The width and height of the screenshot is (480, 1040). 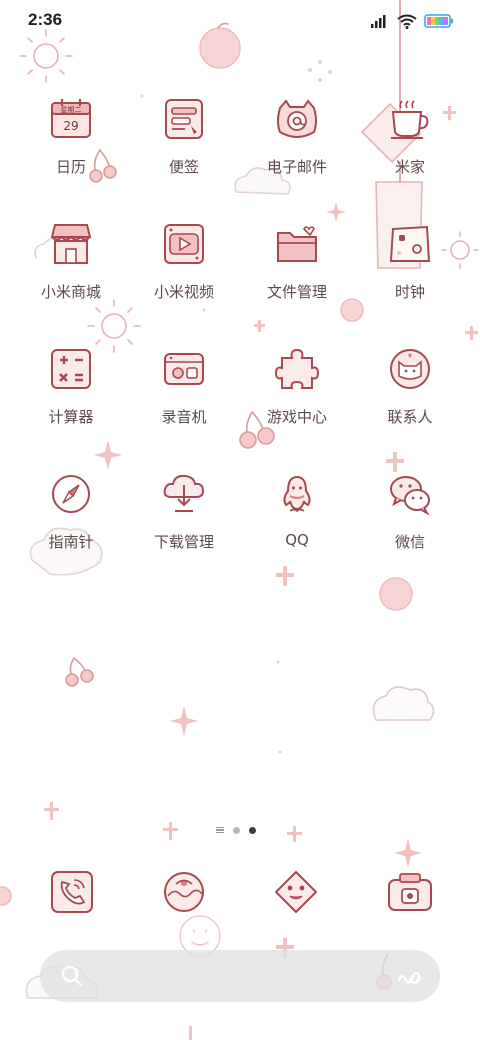 What do you see at coordinates (409, 542) in the screenshot?
I see `app-label: 微信` at bounding box center [409, 542].